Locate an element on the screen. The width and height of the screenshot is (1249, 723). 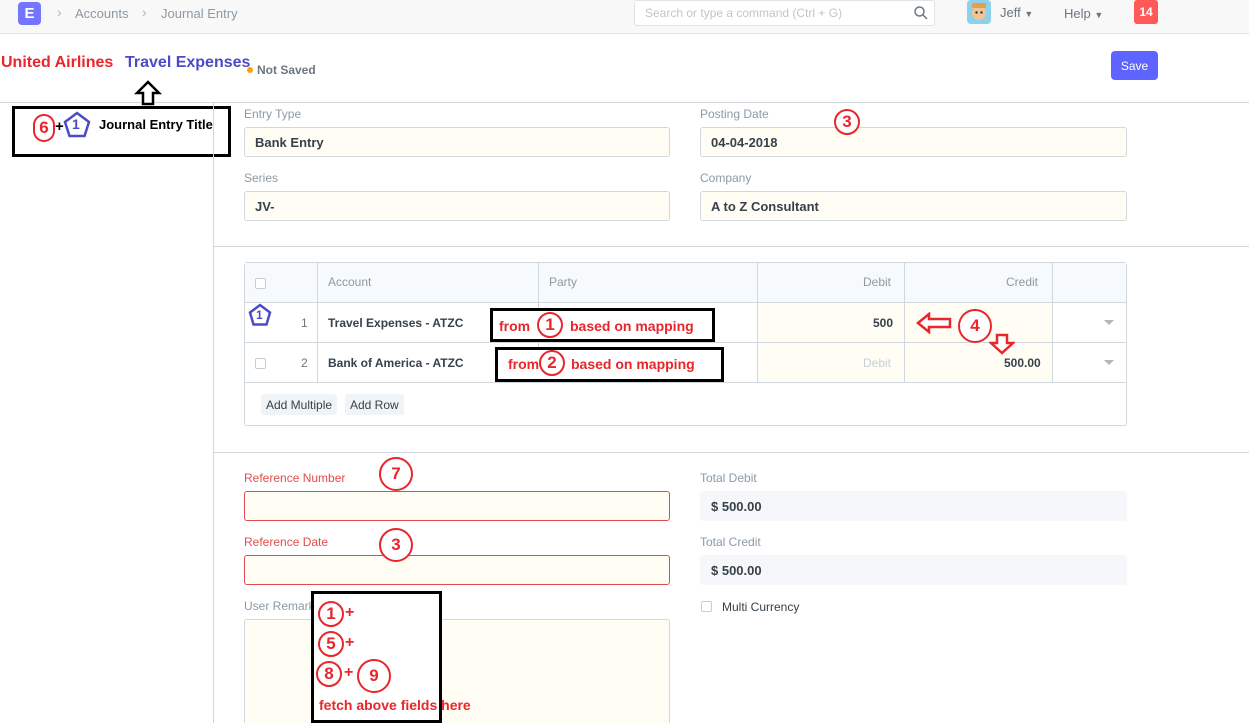
posting-date-label: Posting Date is located at coordinates (734, 114).